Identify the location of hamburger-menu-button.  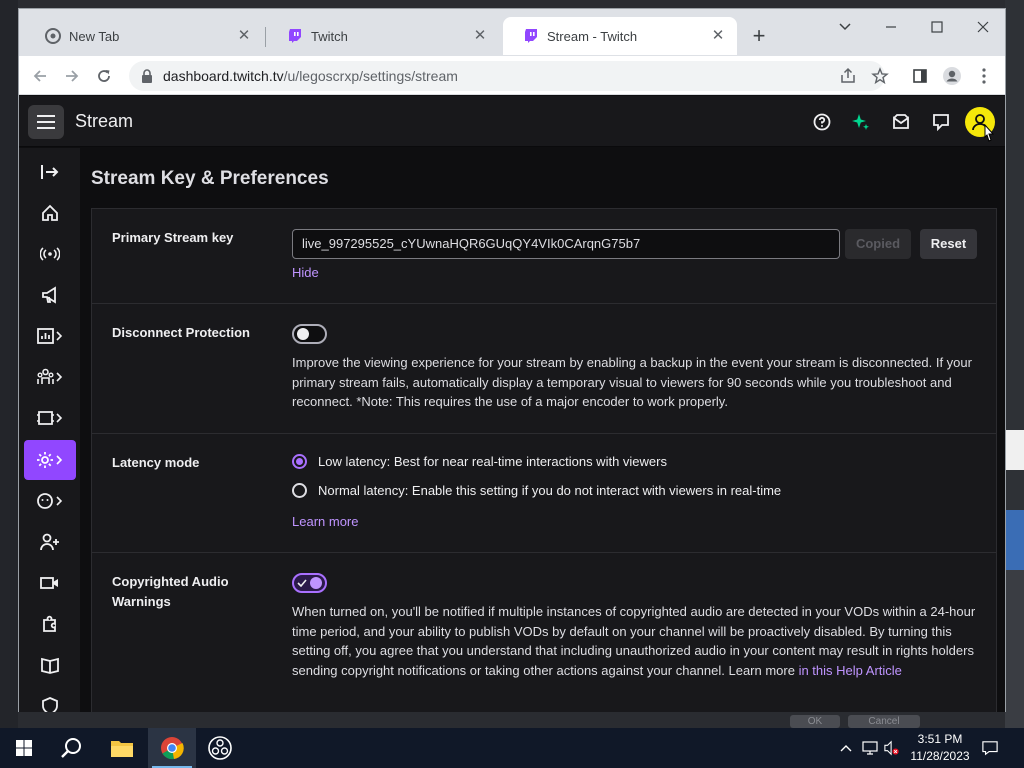
(46, 122).